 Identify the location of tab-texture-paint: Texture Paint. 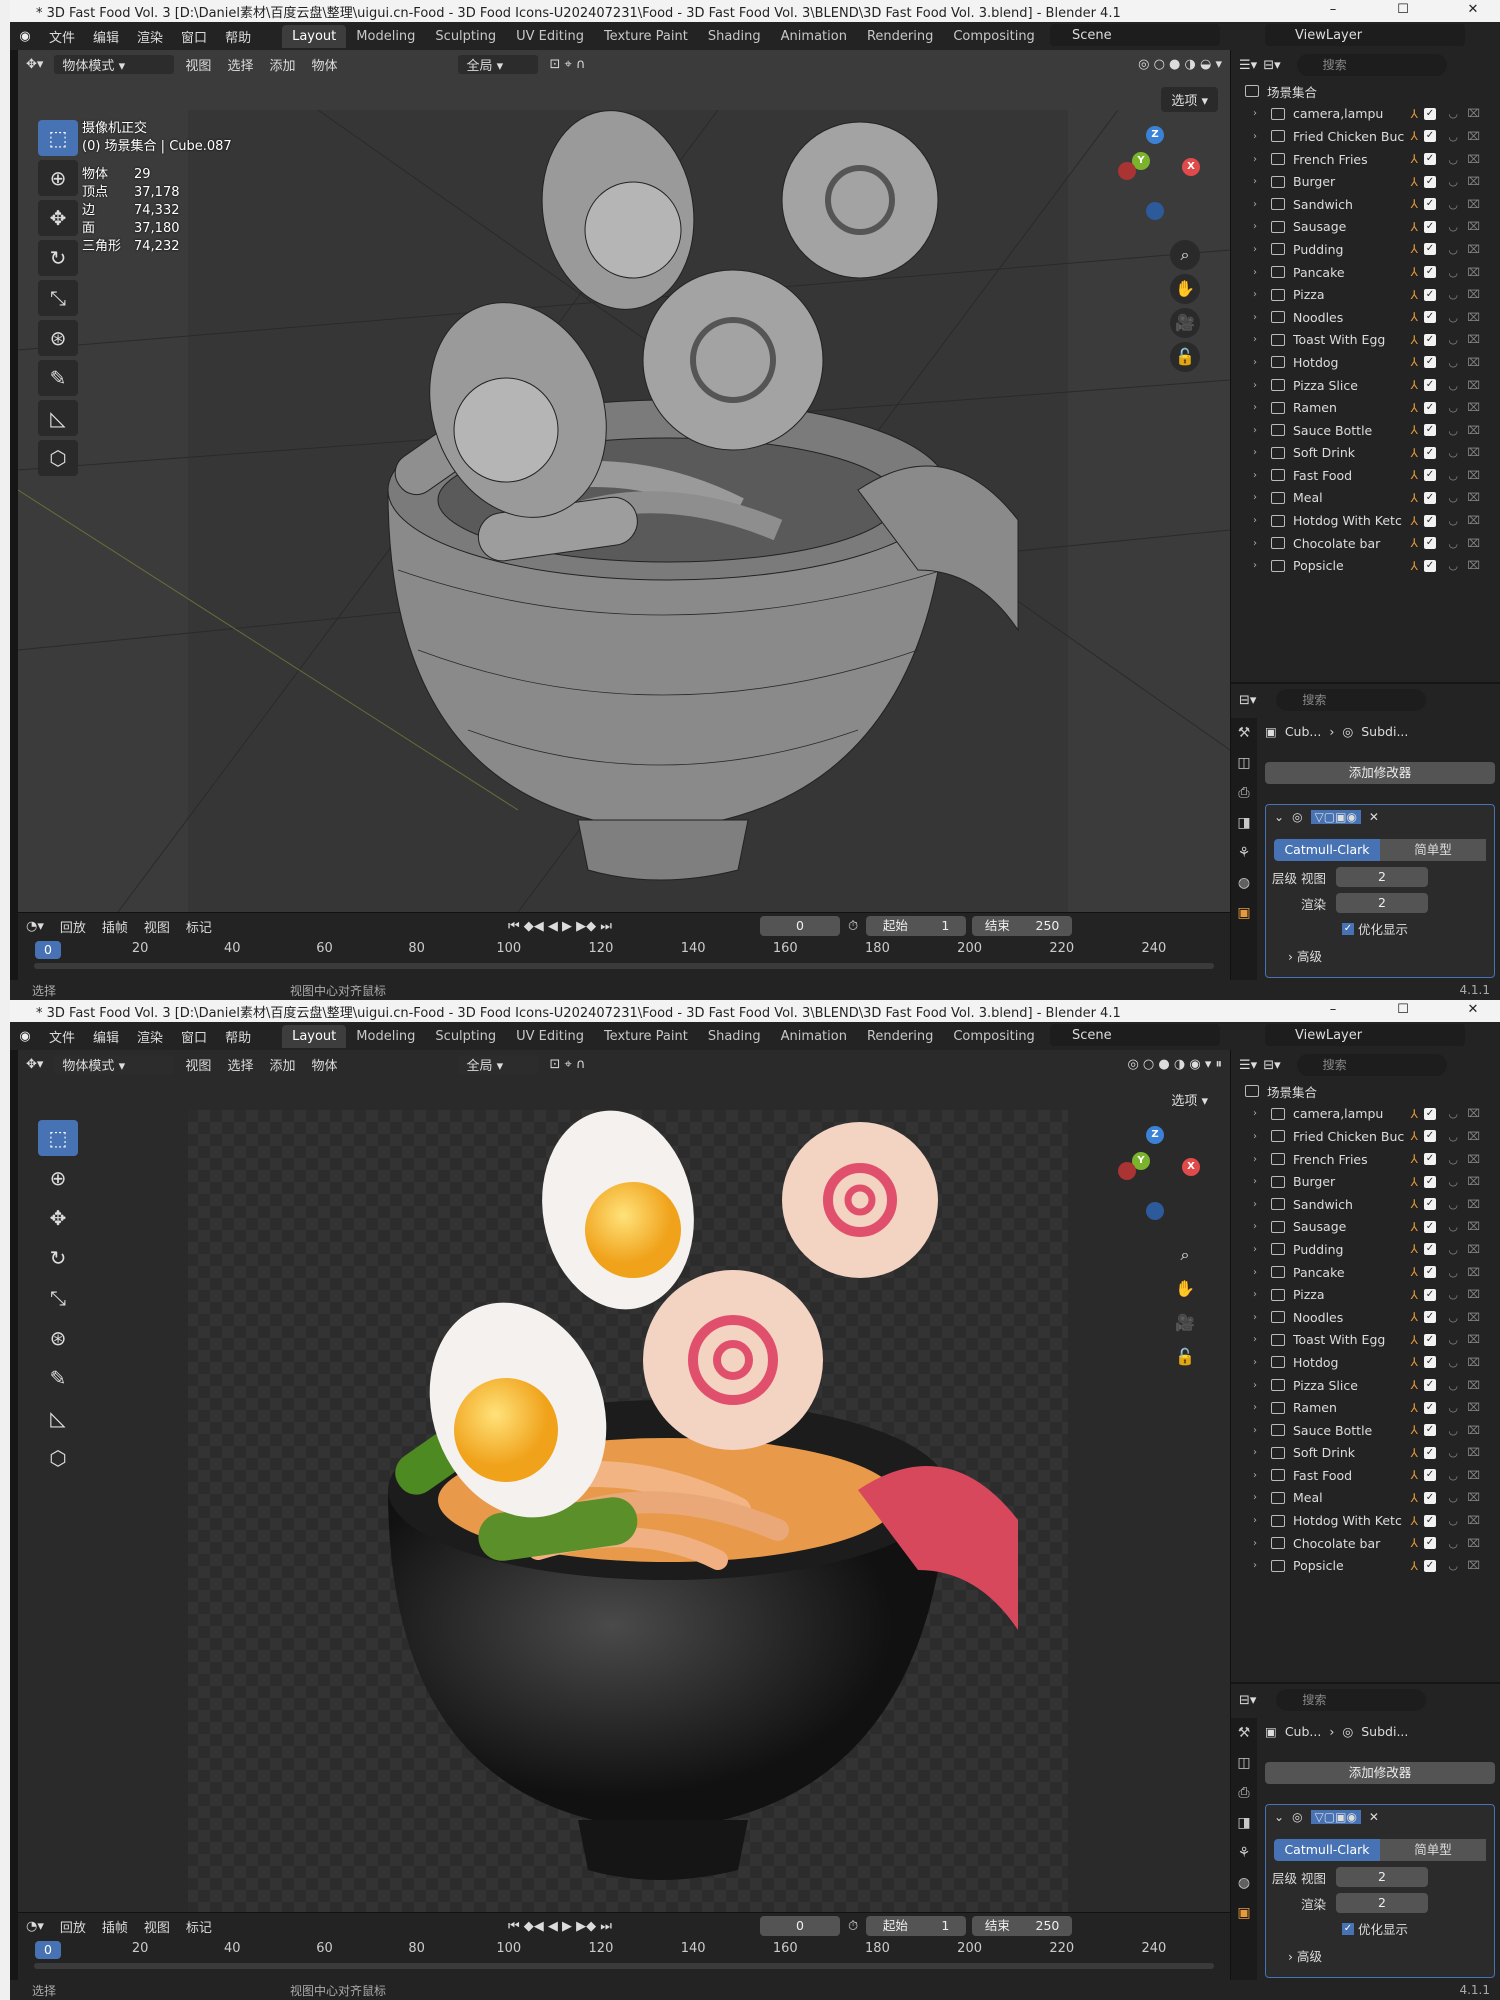
(646, 1036).